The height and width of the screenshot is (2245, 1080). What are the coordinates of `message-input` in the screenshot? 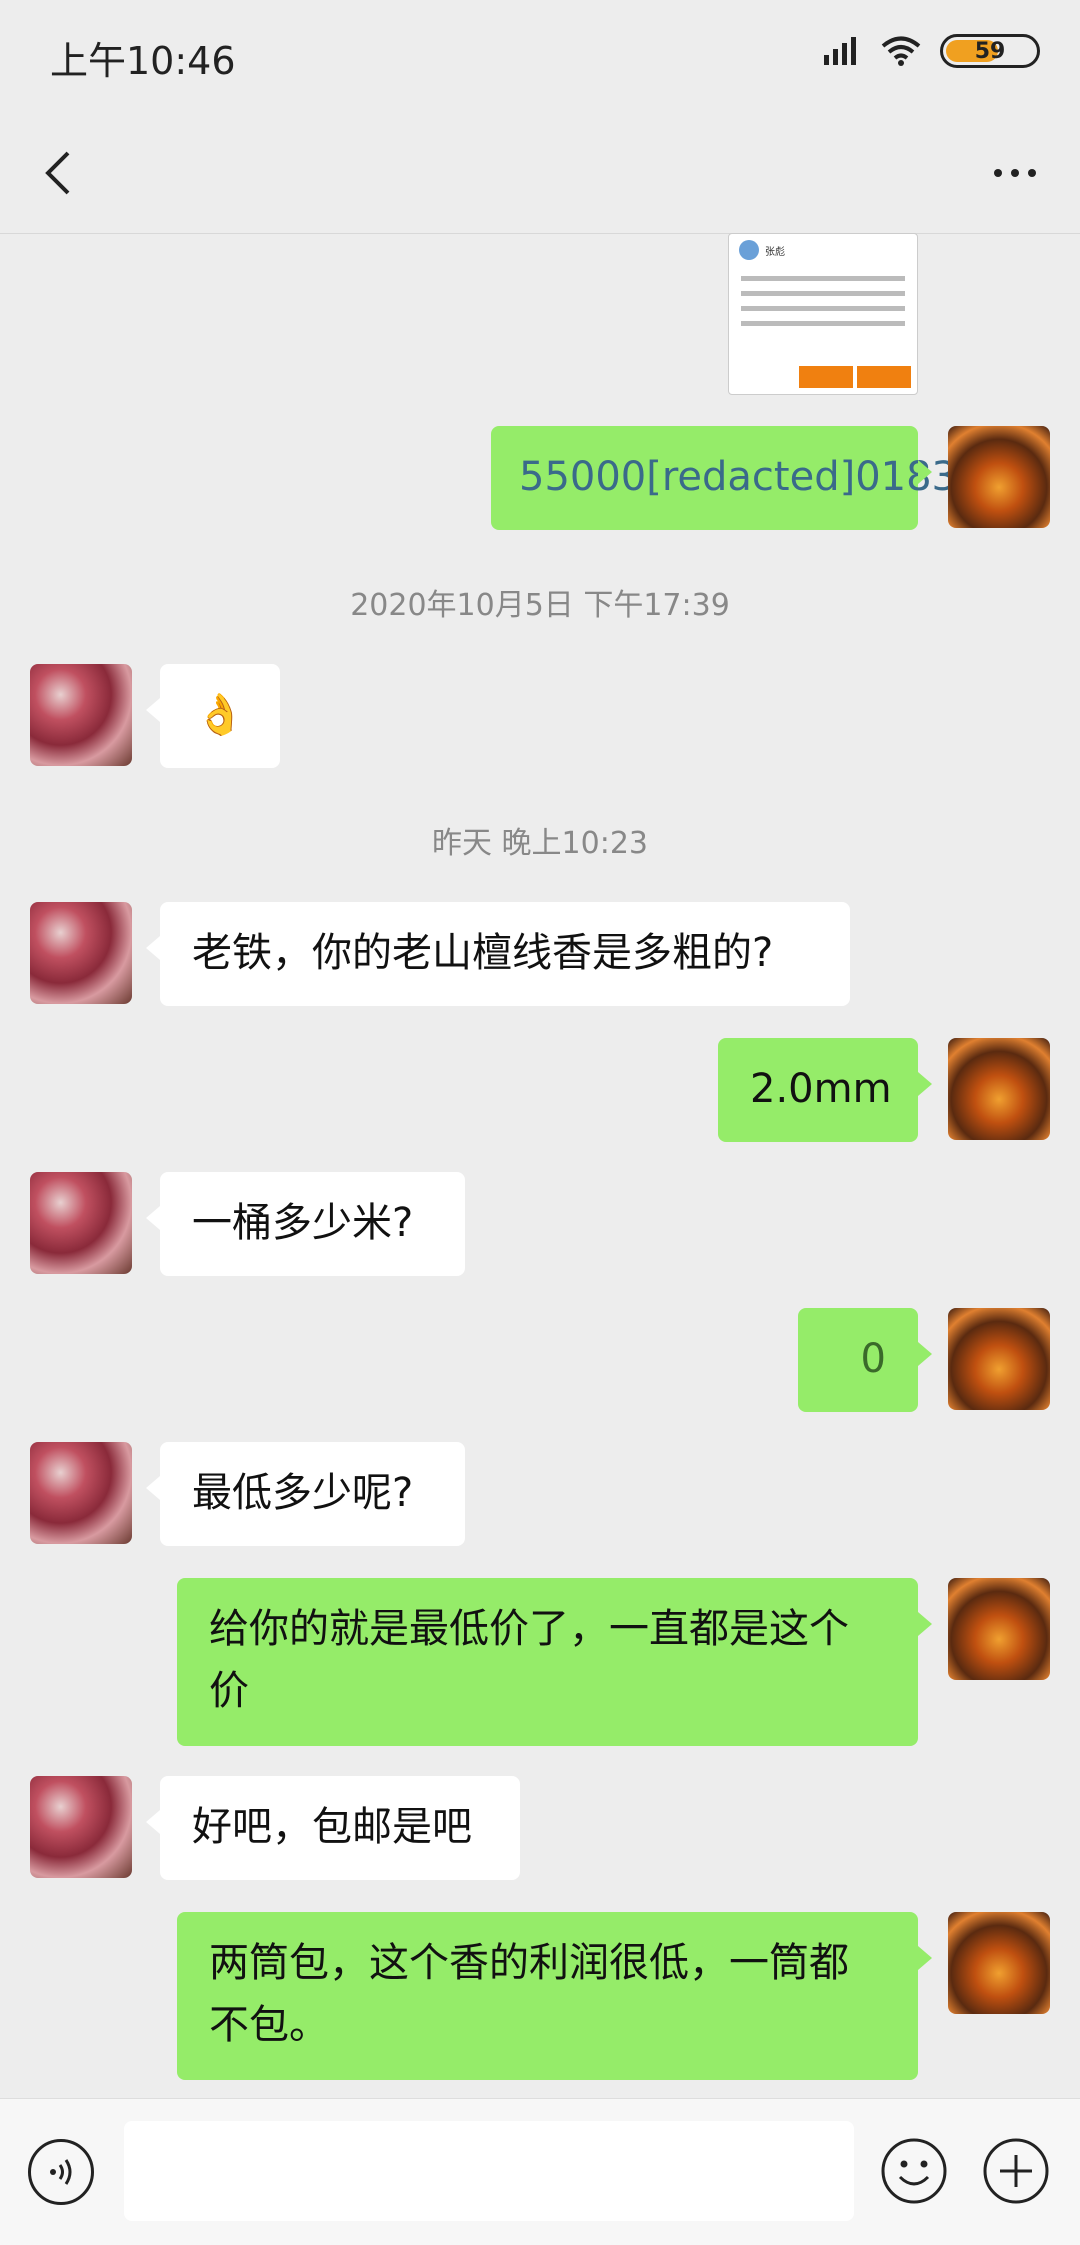 It's located at (489, 2171).